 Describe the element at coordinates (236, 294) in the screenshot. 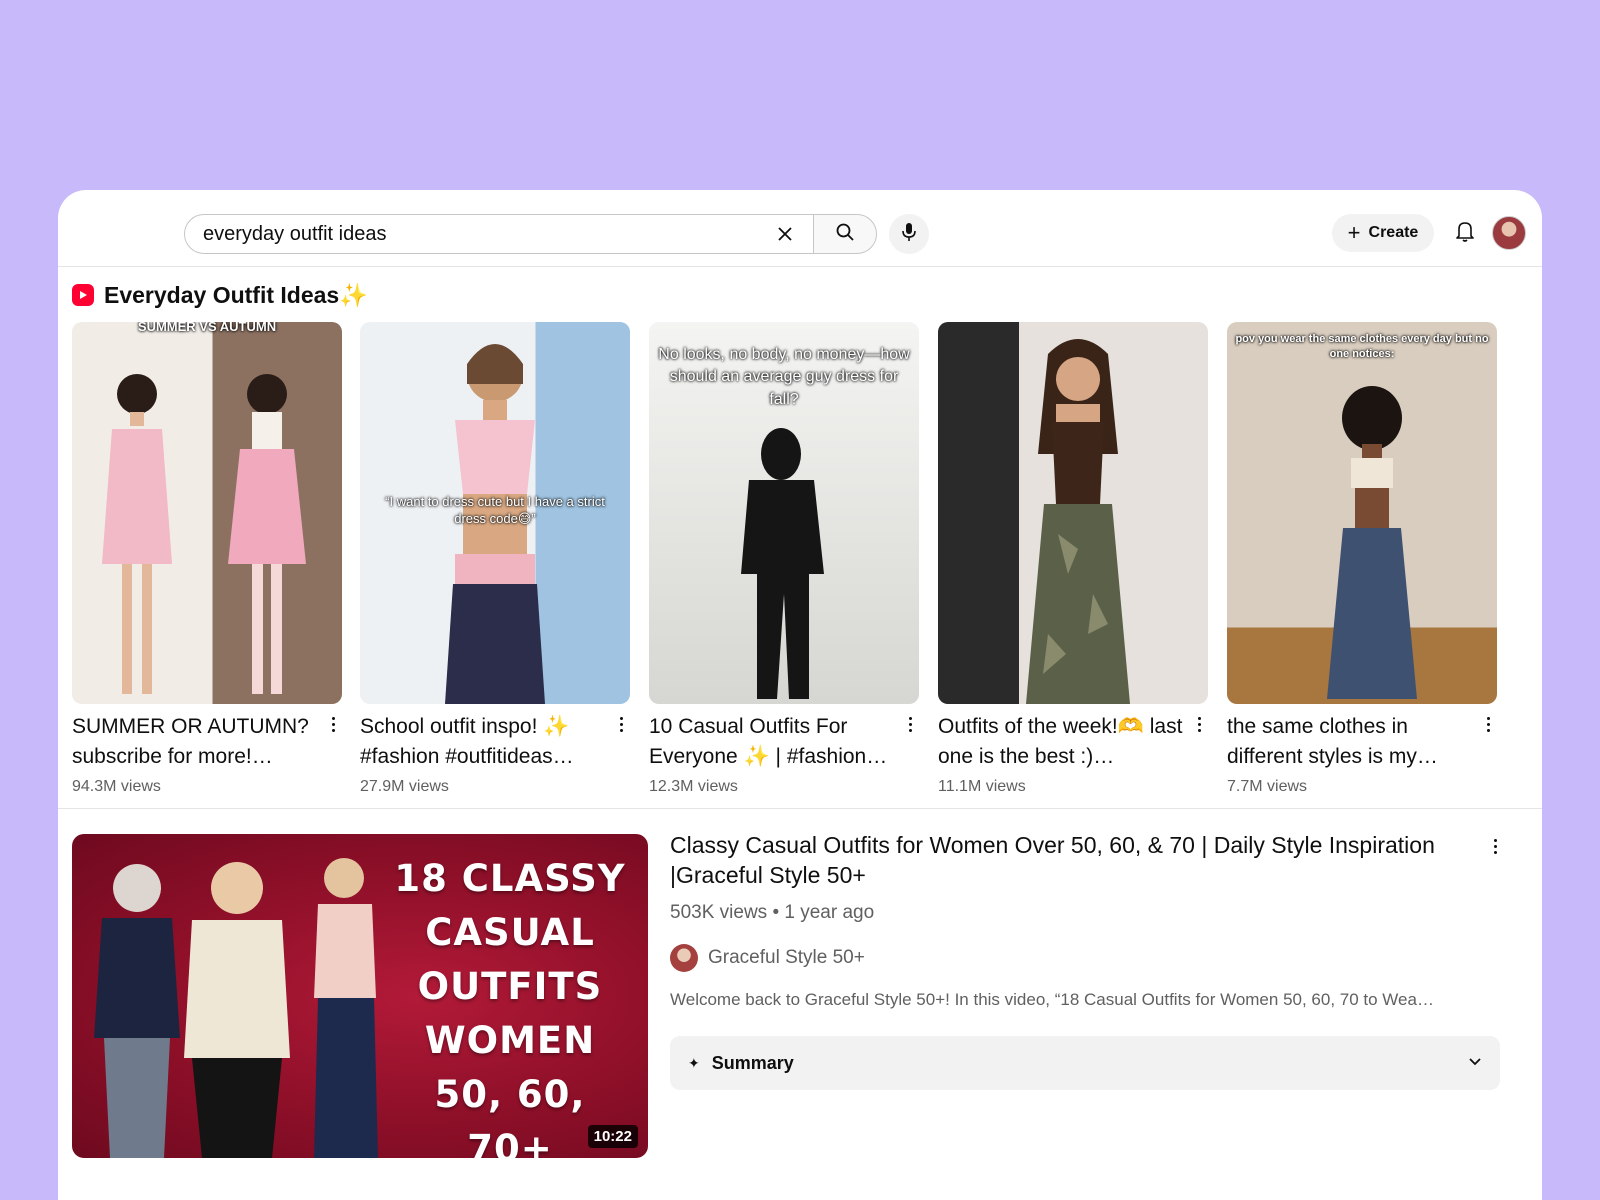

I see `shelf-title: Everyday Outfit Ideas✨` at that location.